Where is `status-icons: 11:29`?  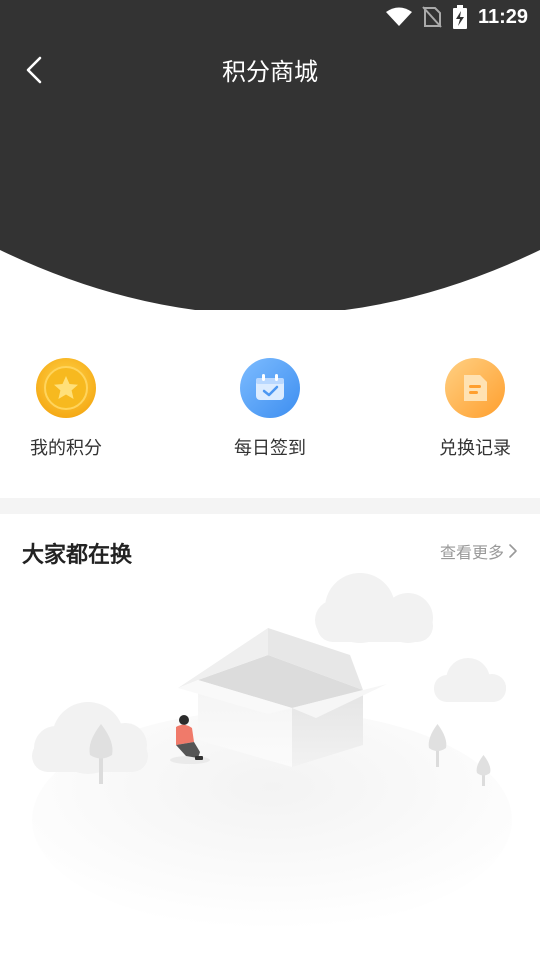
status-icons: 11:29 is located at coordinates (456, 17).